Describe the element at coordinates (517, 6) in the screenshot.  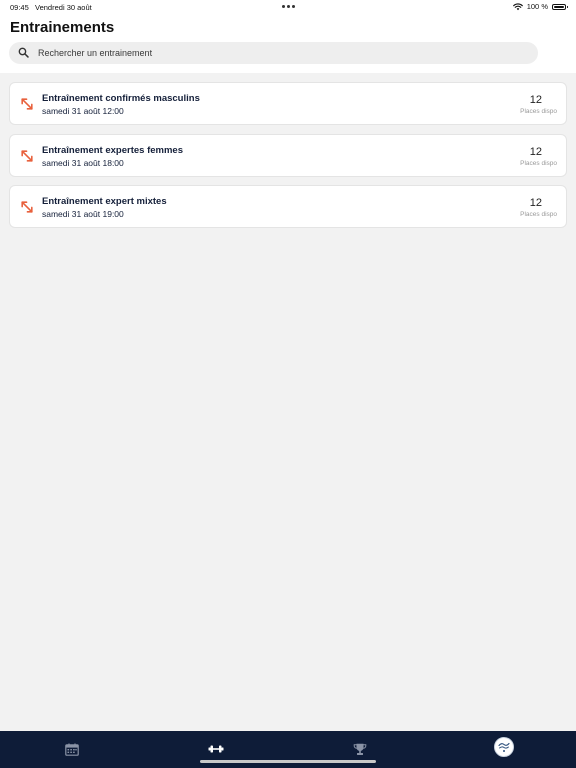
I see `wifi-icon` at that location.